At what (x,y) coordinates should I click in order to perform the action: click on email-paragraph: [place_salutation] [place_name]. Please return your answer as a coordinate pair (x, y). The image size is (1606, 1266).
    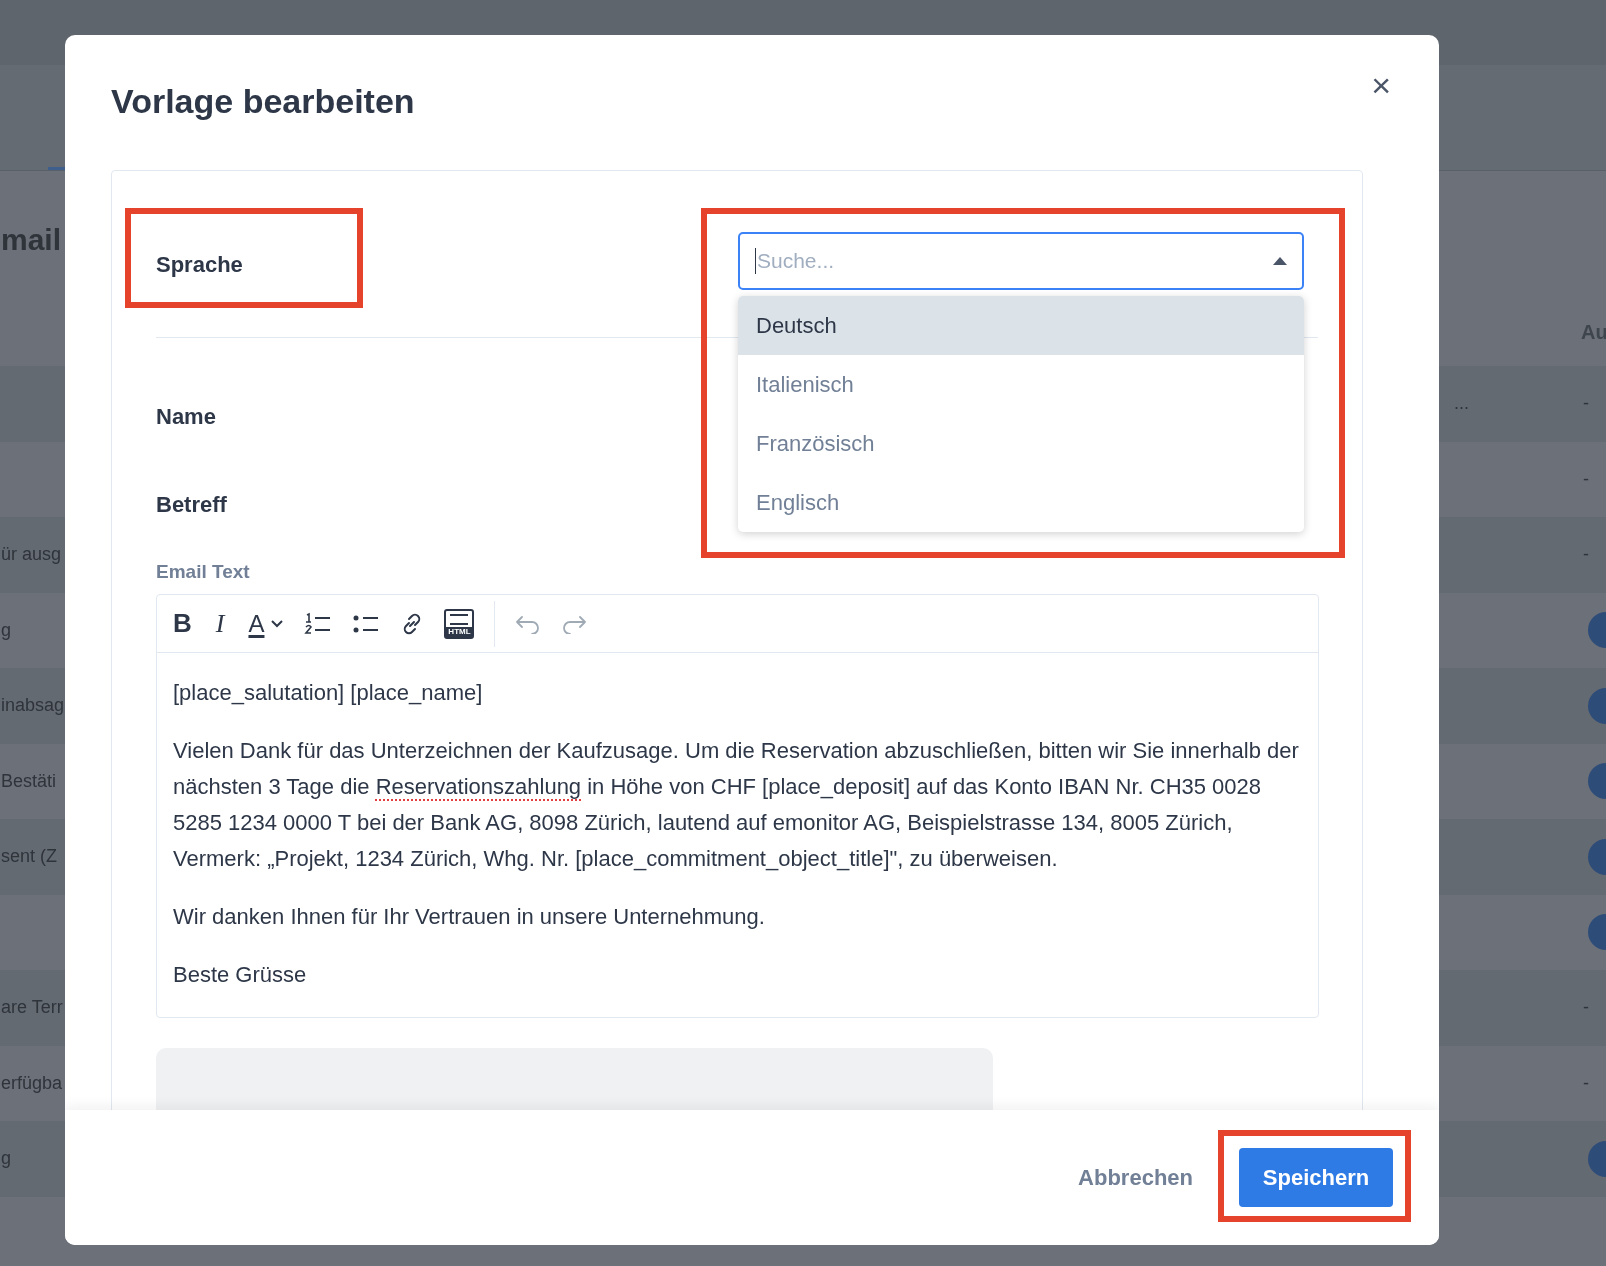
    Looking at the image, I should click on (328, 693).